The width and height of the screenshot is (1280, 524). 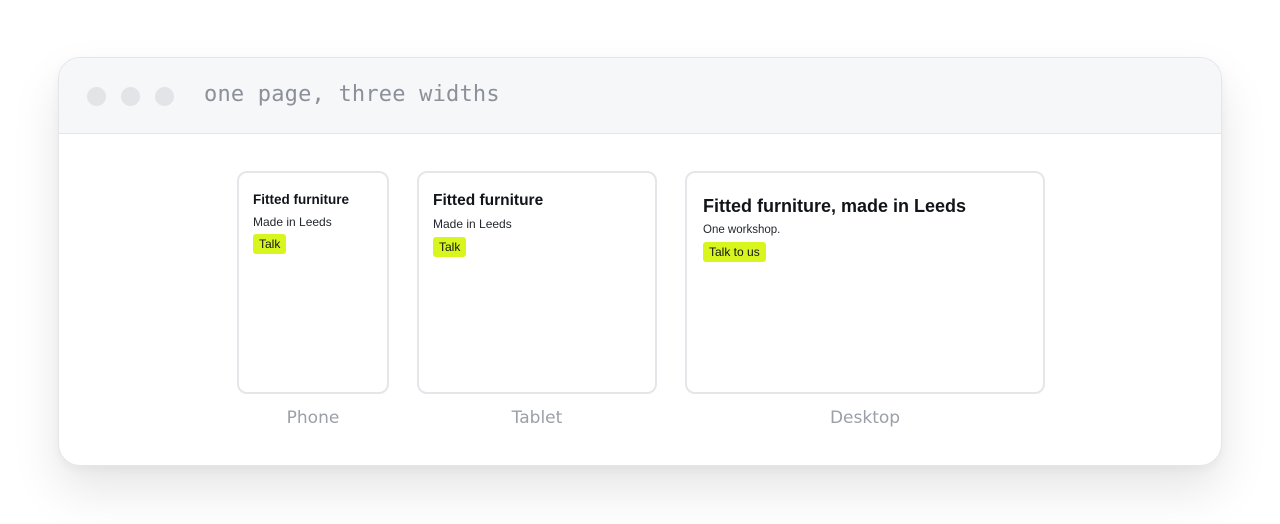 I want to click on tablet-subtext: Made in Leeds, so click(x=472, y=224).